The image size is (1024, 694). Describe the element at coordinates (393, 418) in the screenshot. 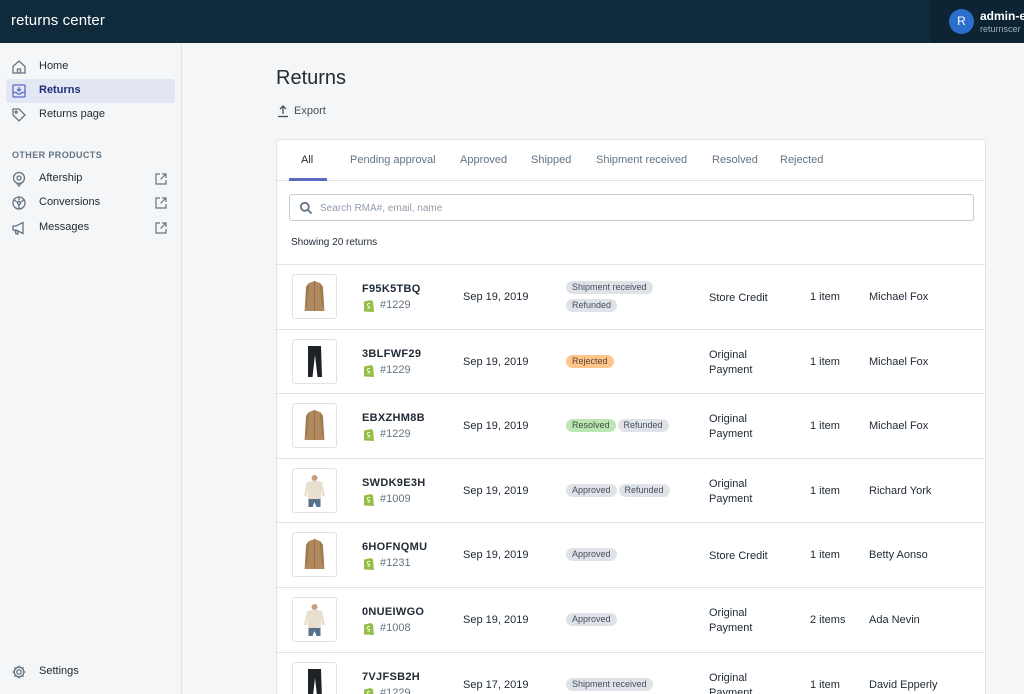

I see `rma-number: EBXZHM8B` at that location.